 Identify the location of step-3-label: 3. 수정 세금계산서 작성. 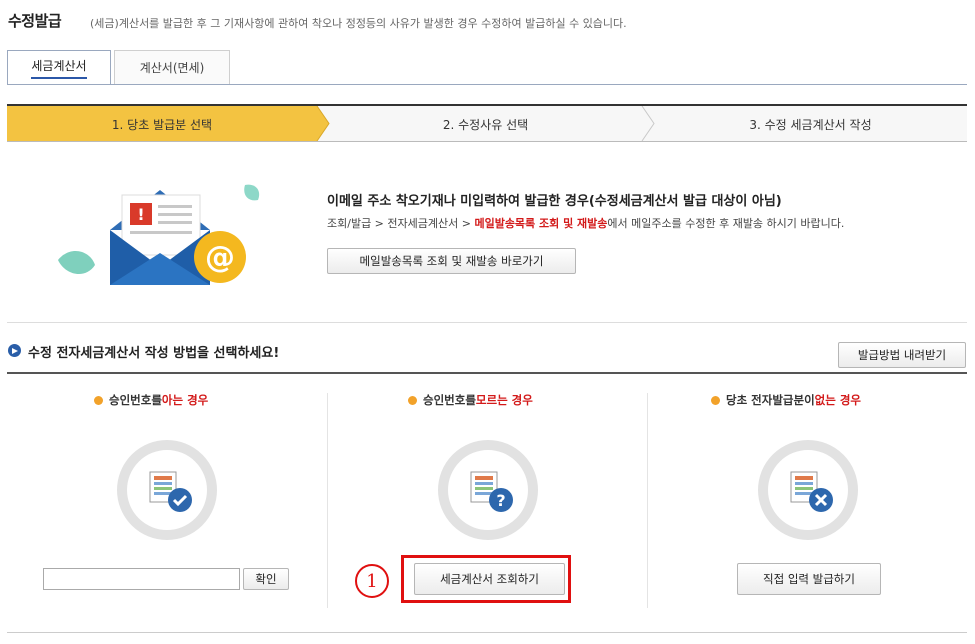
(810, 125).